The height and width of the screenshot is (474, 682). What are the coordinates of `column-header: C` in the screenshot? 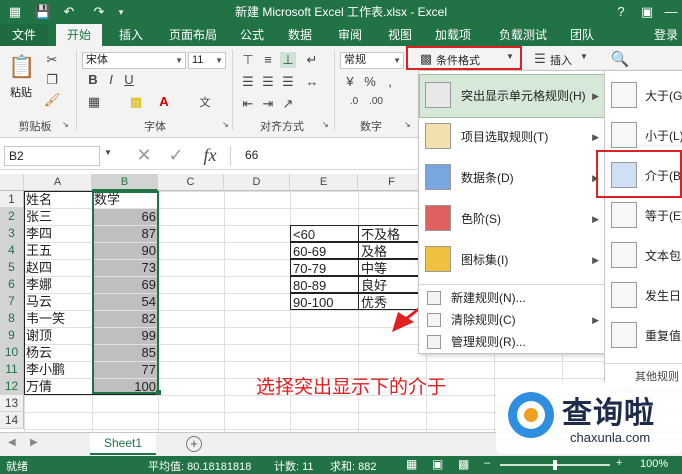 It's located at (191, 182).